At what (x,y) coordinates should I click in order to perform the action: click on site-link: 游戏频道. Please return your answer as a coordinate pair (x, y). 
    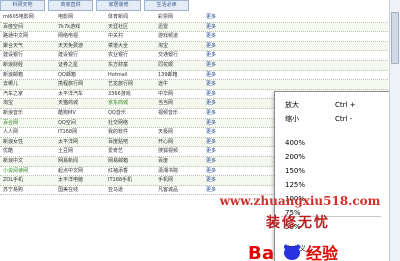
    Looking at the image, I should click on (178, 36).